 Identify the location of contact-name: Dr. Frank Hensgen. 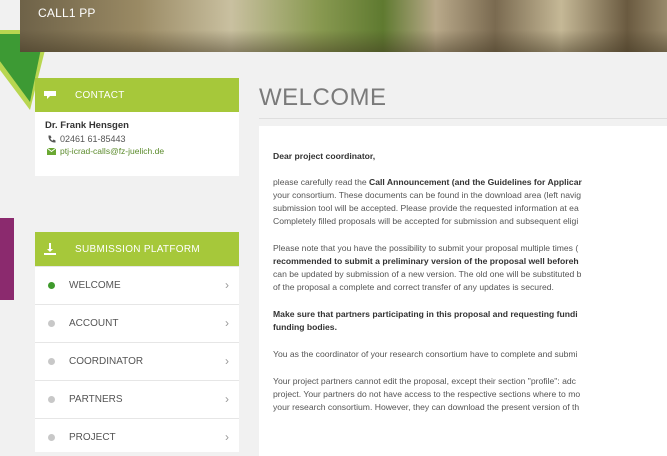
(87, 125).